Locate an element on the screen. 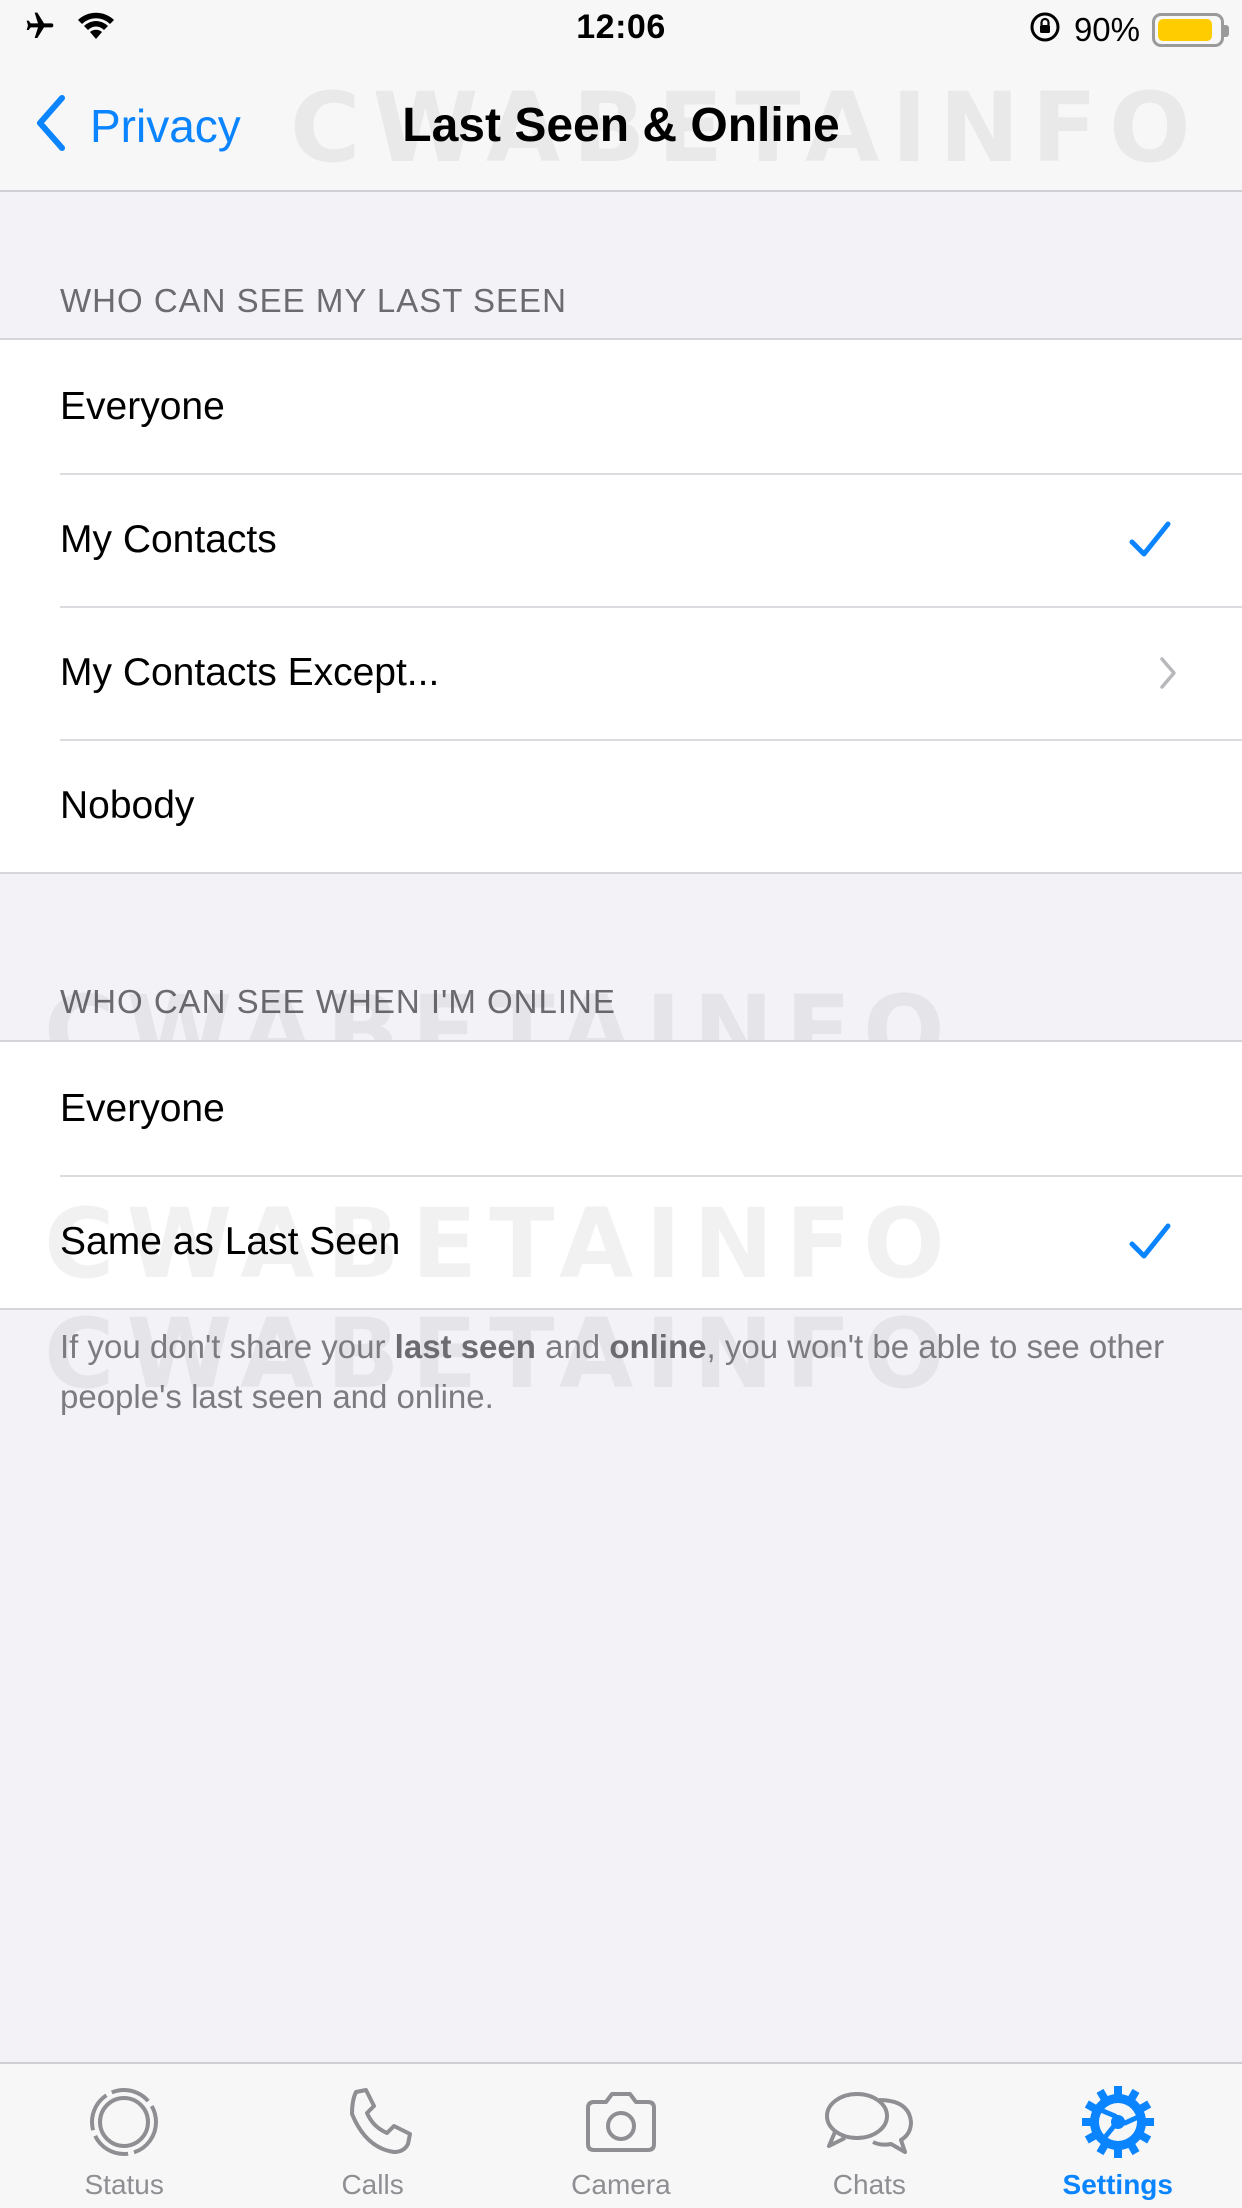 The height and width of the screenshot is (2208, 1242). footer-text: and is located at coordinates (572, 1346).